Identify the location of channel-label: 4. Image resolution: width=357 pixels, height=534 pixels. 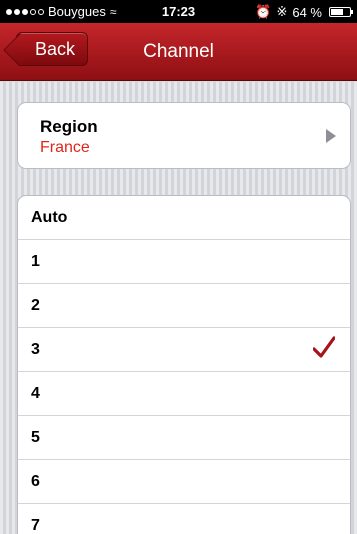
(35, 393).